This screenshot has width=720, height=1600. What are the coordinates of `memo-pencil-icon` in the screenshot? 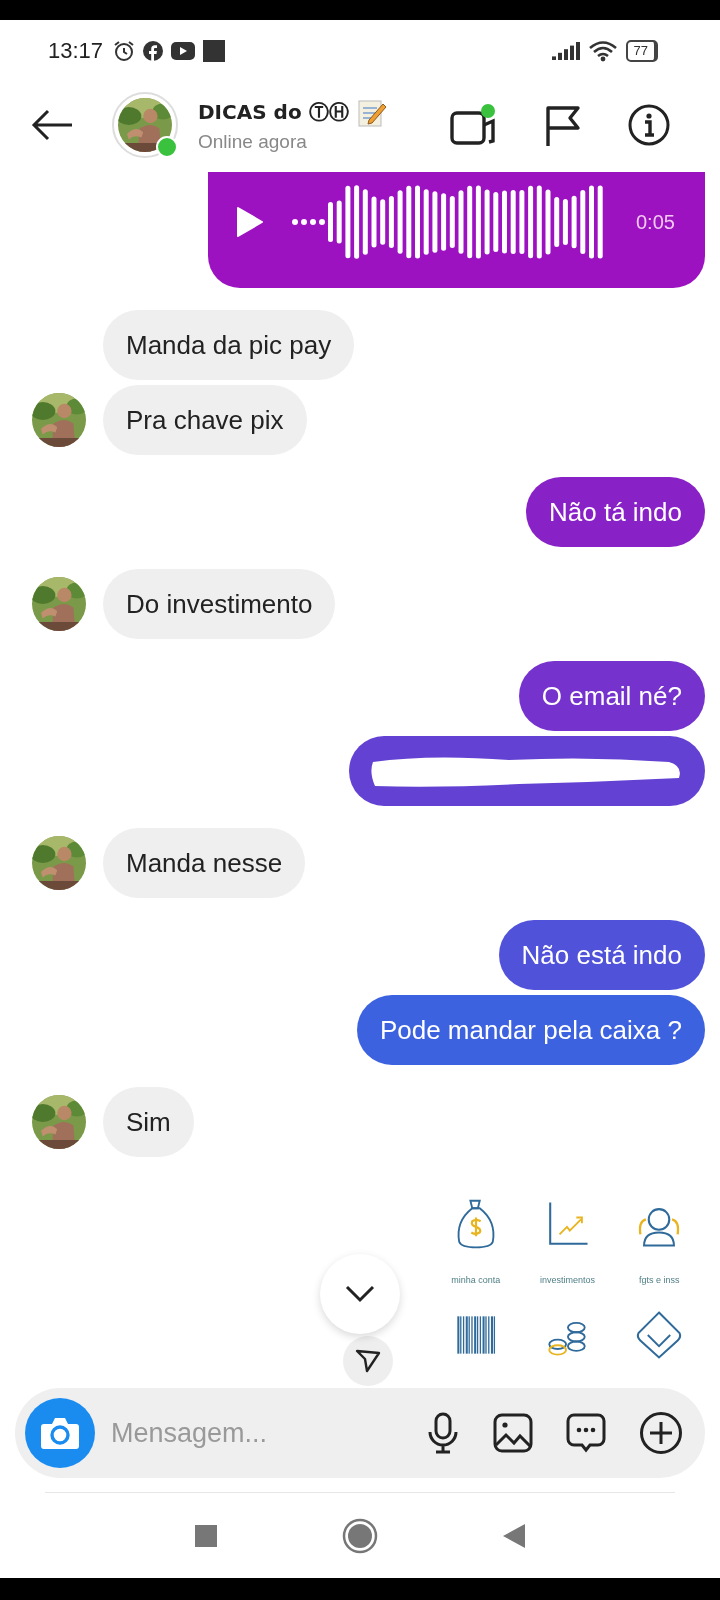 It's located at (371, 112).